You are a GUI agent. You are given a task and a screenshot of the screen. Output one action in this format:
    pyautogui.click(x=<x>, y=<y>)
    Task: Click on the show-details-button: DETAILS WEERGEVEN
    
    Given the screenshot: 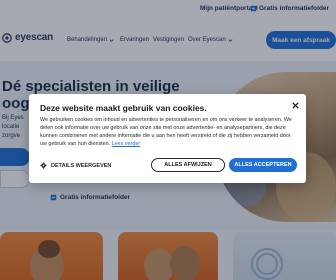 What is the action you would take?
    pyautogui.click(x=75, y=165)
    